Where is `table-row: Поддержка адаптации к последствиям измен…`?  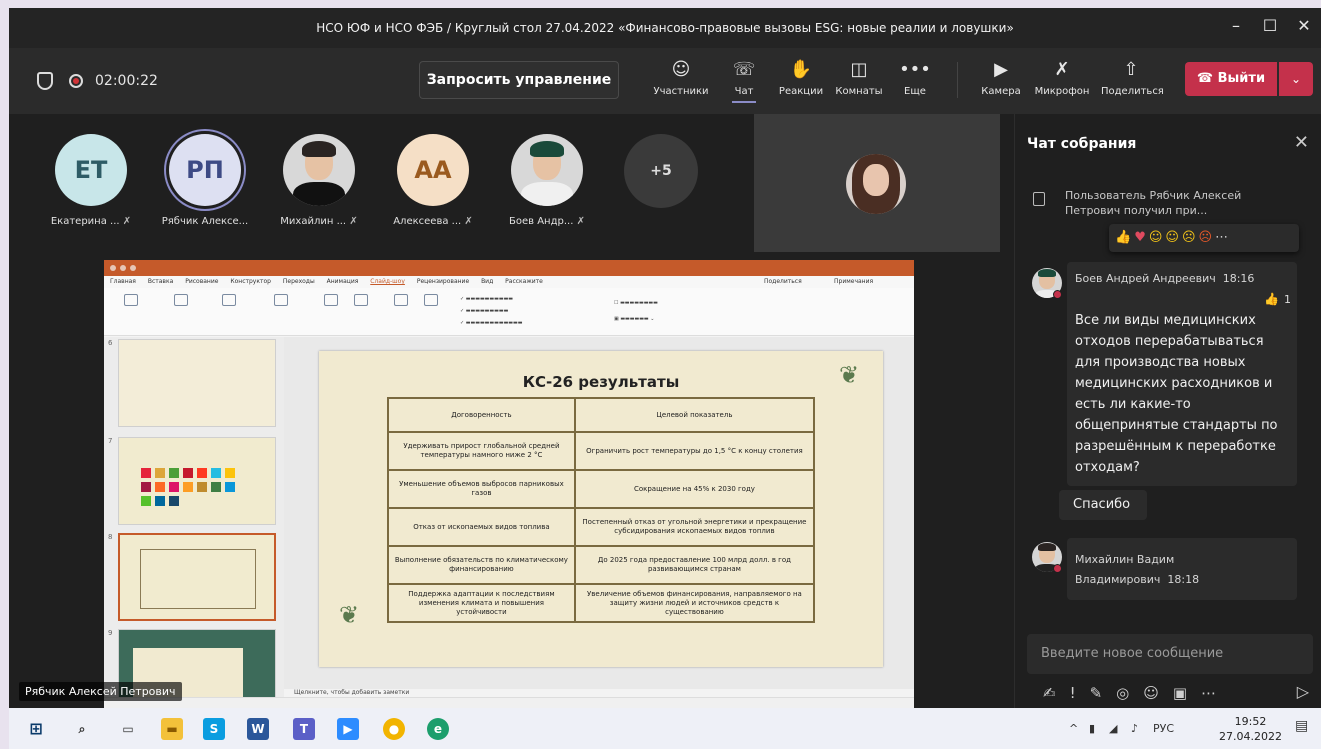 table-row: Поддержка адаптации к последствиям измен… is located at coordinates (601, 603).